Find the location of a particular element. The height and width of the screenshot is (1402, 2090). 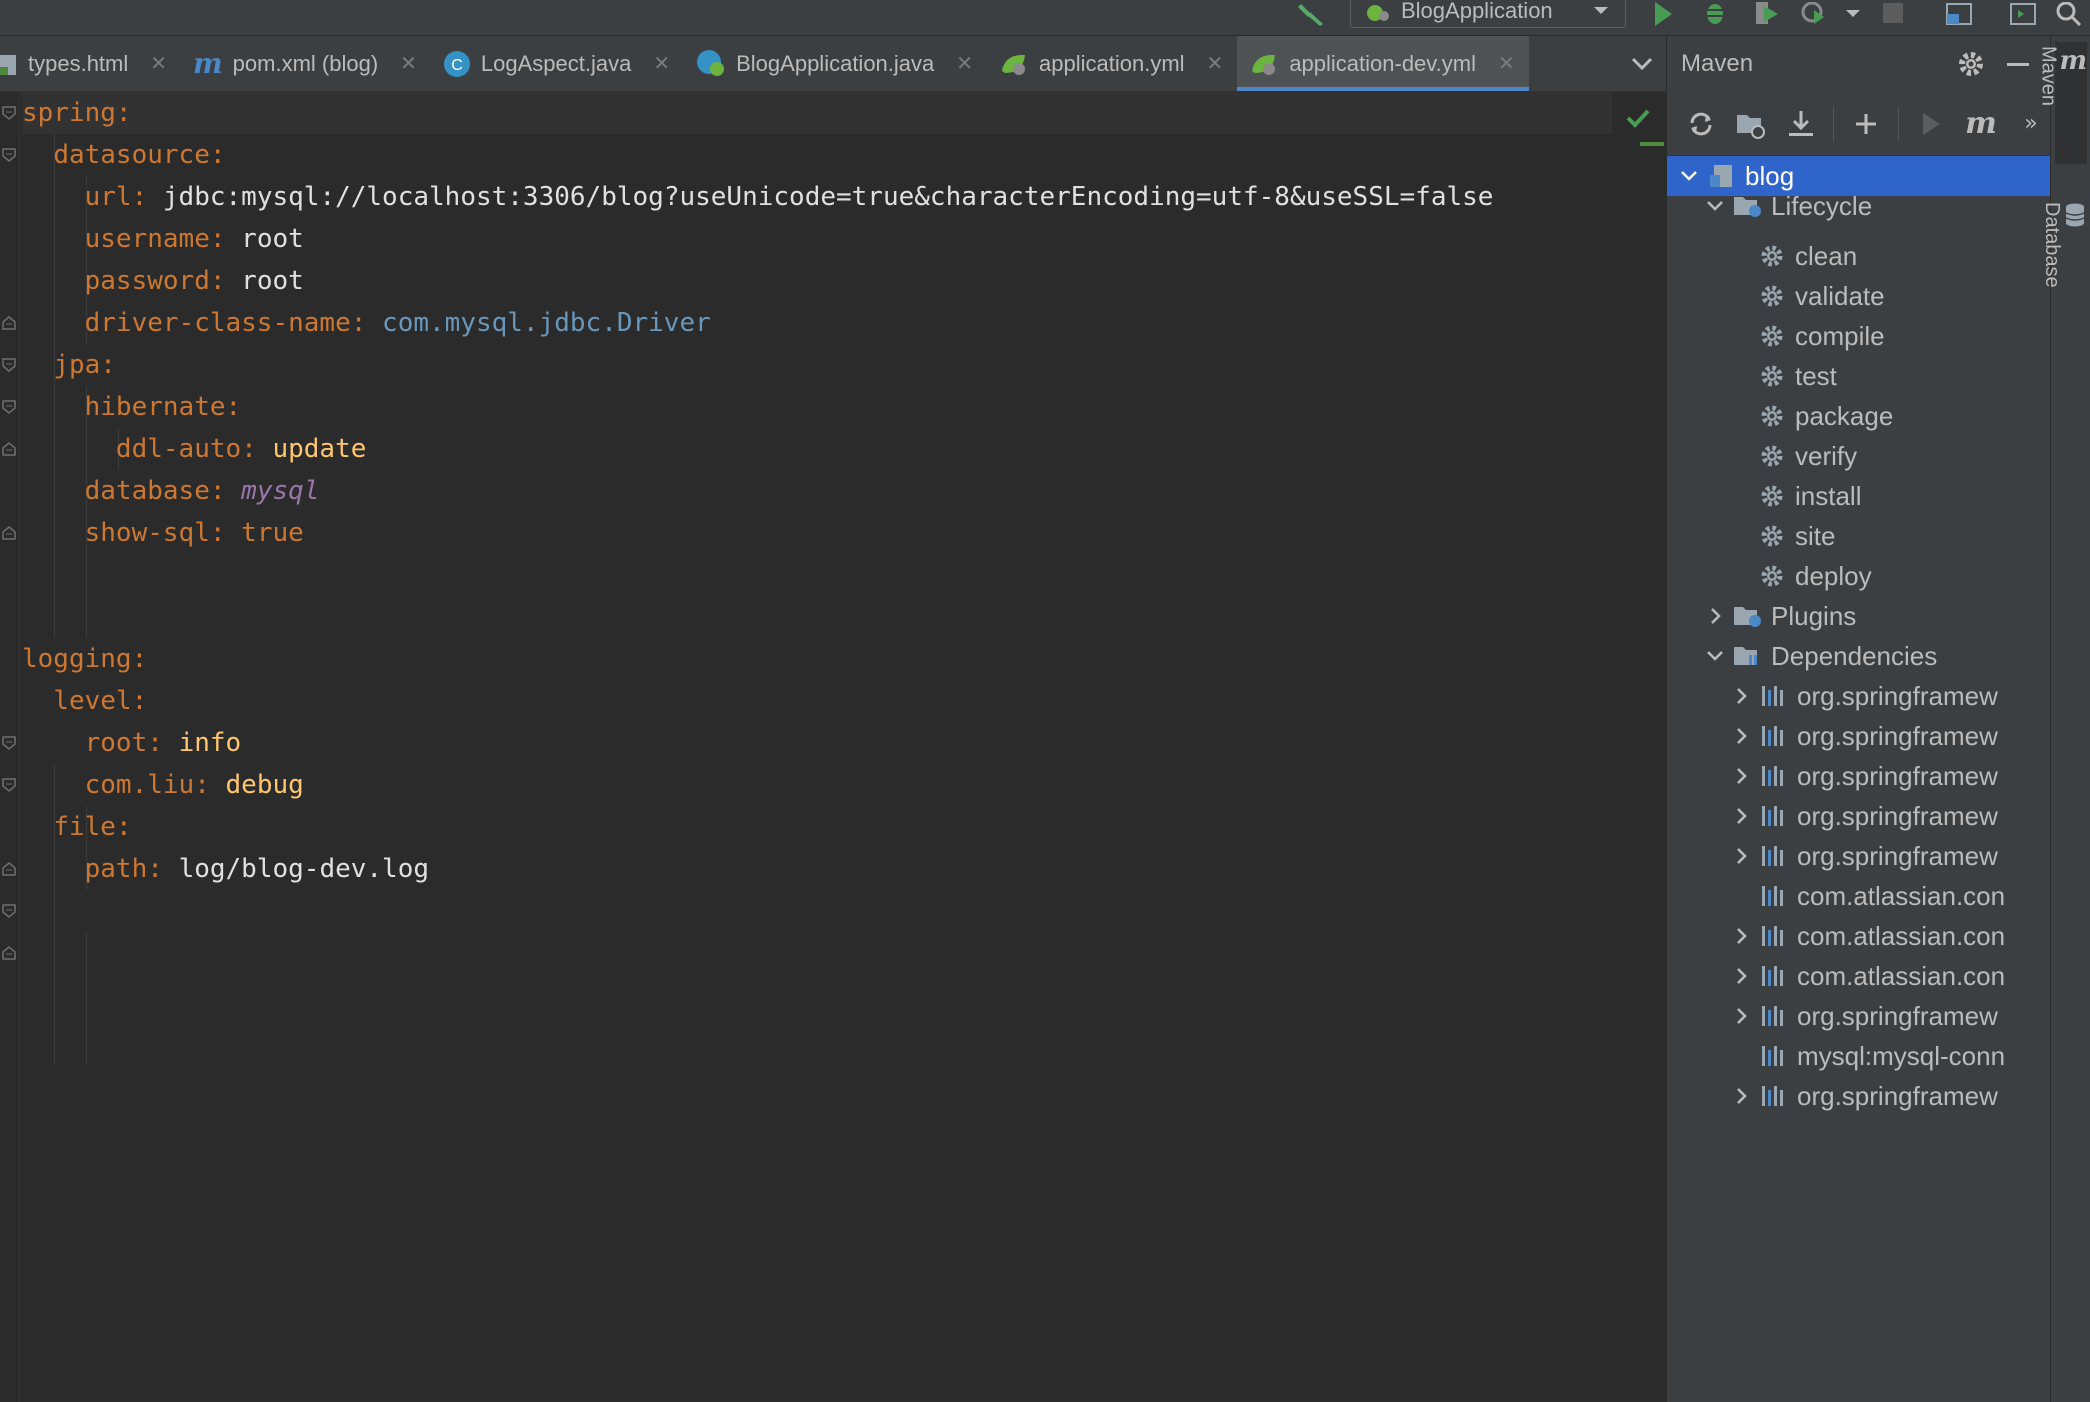

generate-sources-icon is located at coordinates (1751, 124).